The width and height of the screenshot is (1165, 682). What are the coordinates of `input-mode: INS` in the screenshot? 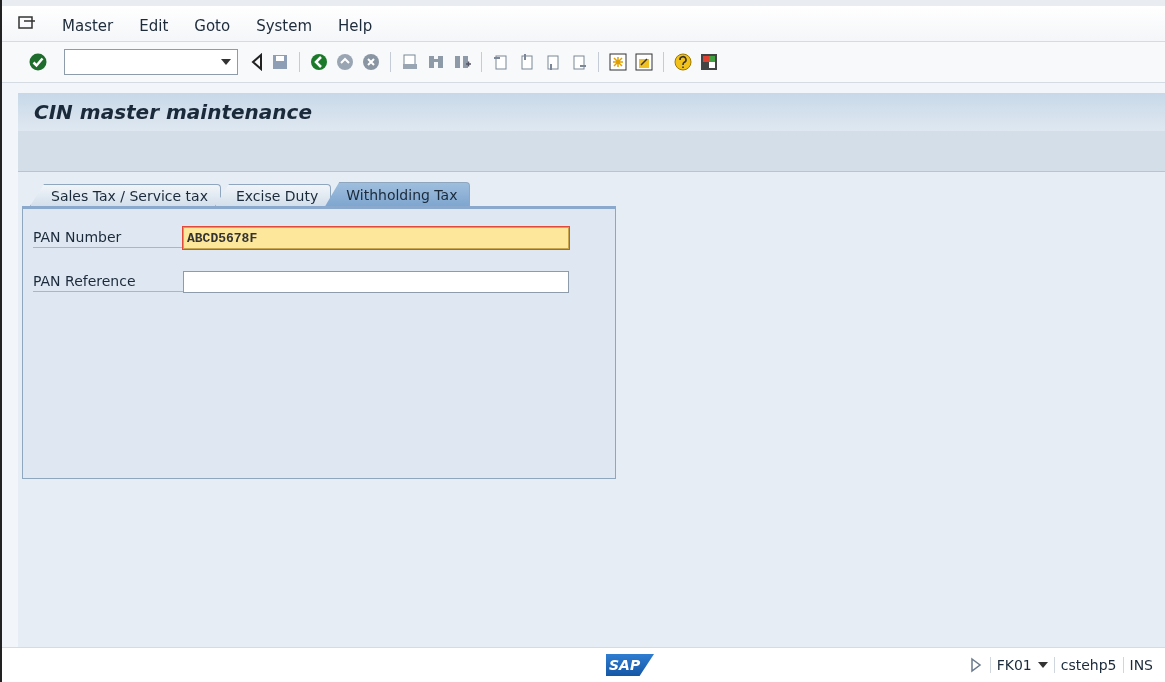 It's located at (1140, 665).